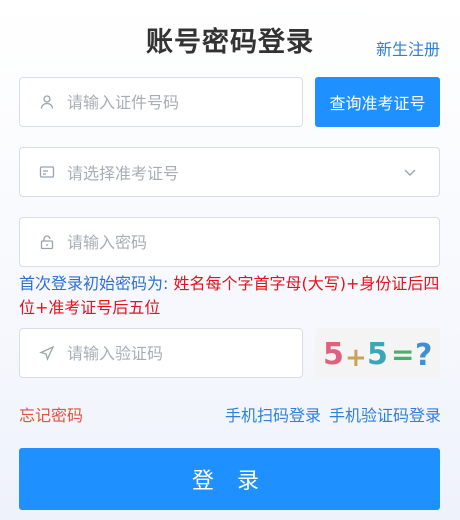 This screenshot has width=460, height=520. Describe the element at coordinates (229, 172) in the screenshot. I see `exam-number-select: 请选择准考证号` at that location.